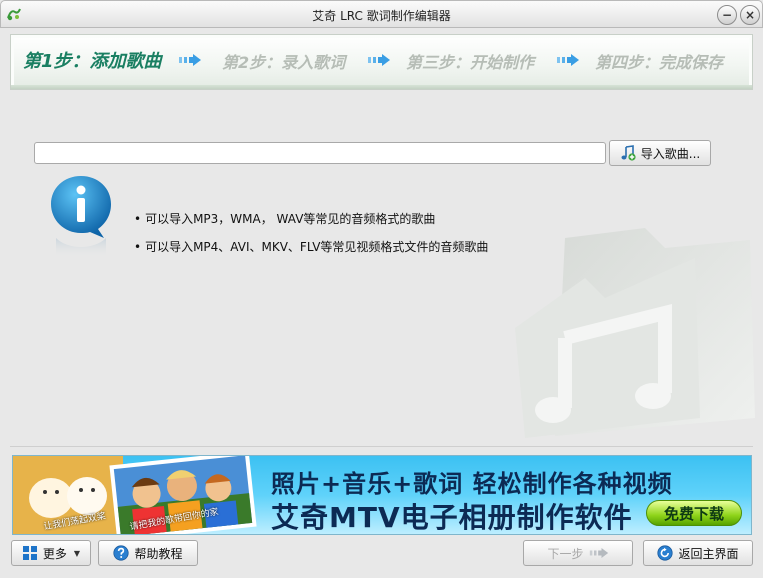 The height and width of the screenshot is (578, 763). I want to click on close-button: ×, so click(750, 15).